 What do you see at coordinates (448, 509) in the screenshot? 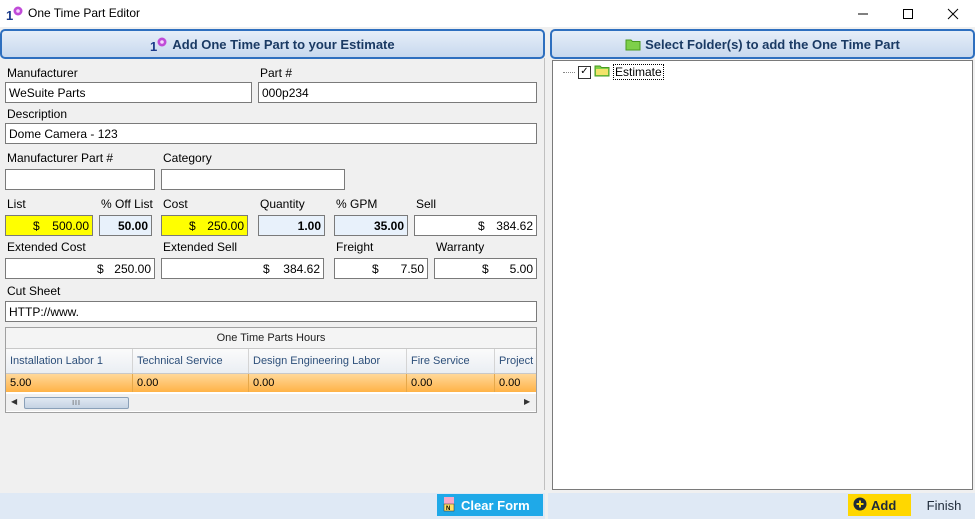
I see `svg-text: N` at bounding box center [448, 509].